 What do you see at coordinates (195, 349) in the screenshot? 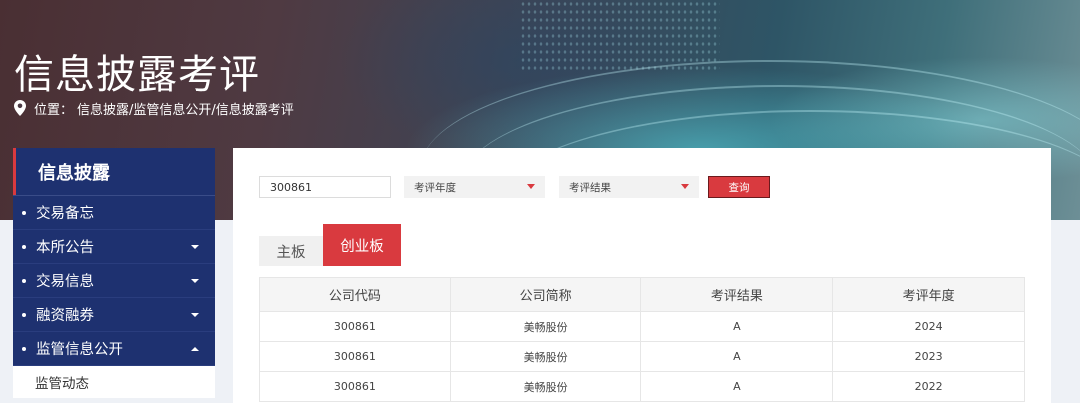
I see `chevron-up-icon` at bounding box center [195, 349].